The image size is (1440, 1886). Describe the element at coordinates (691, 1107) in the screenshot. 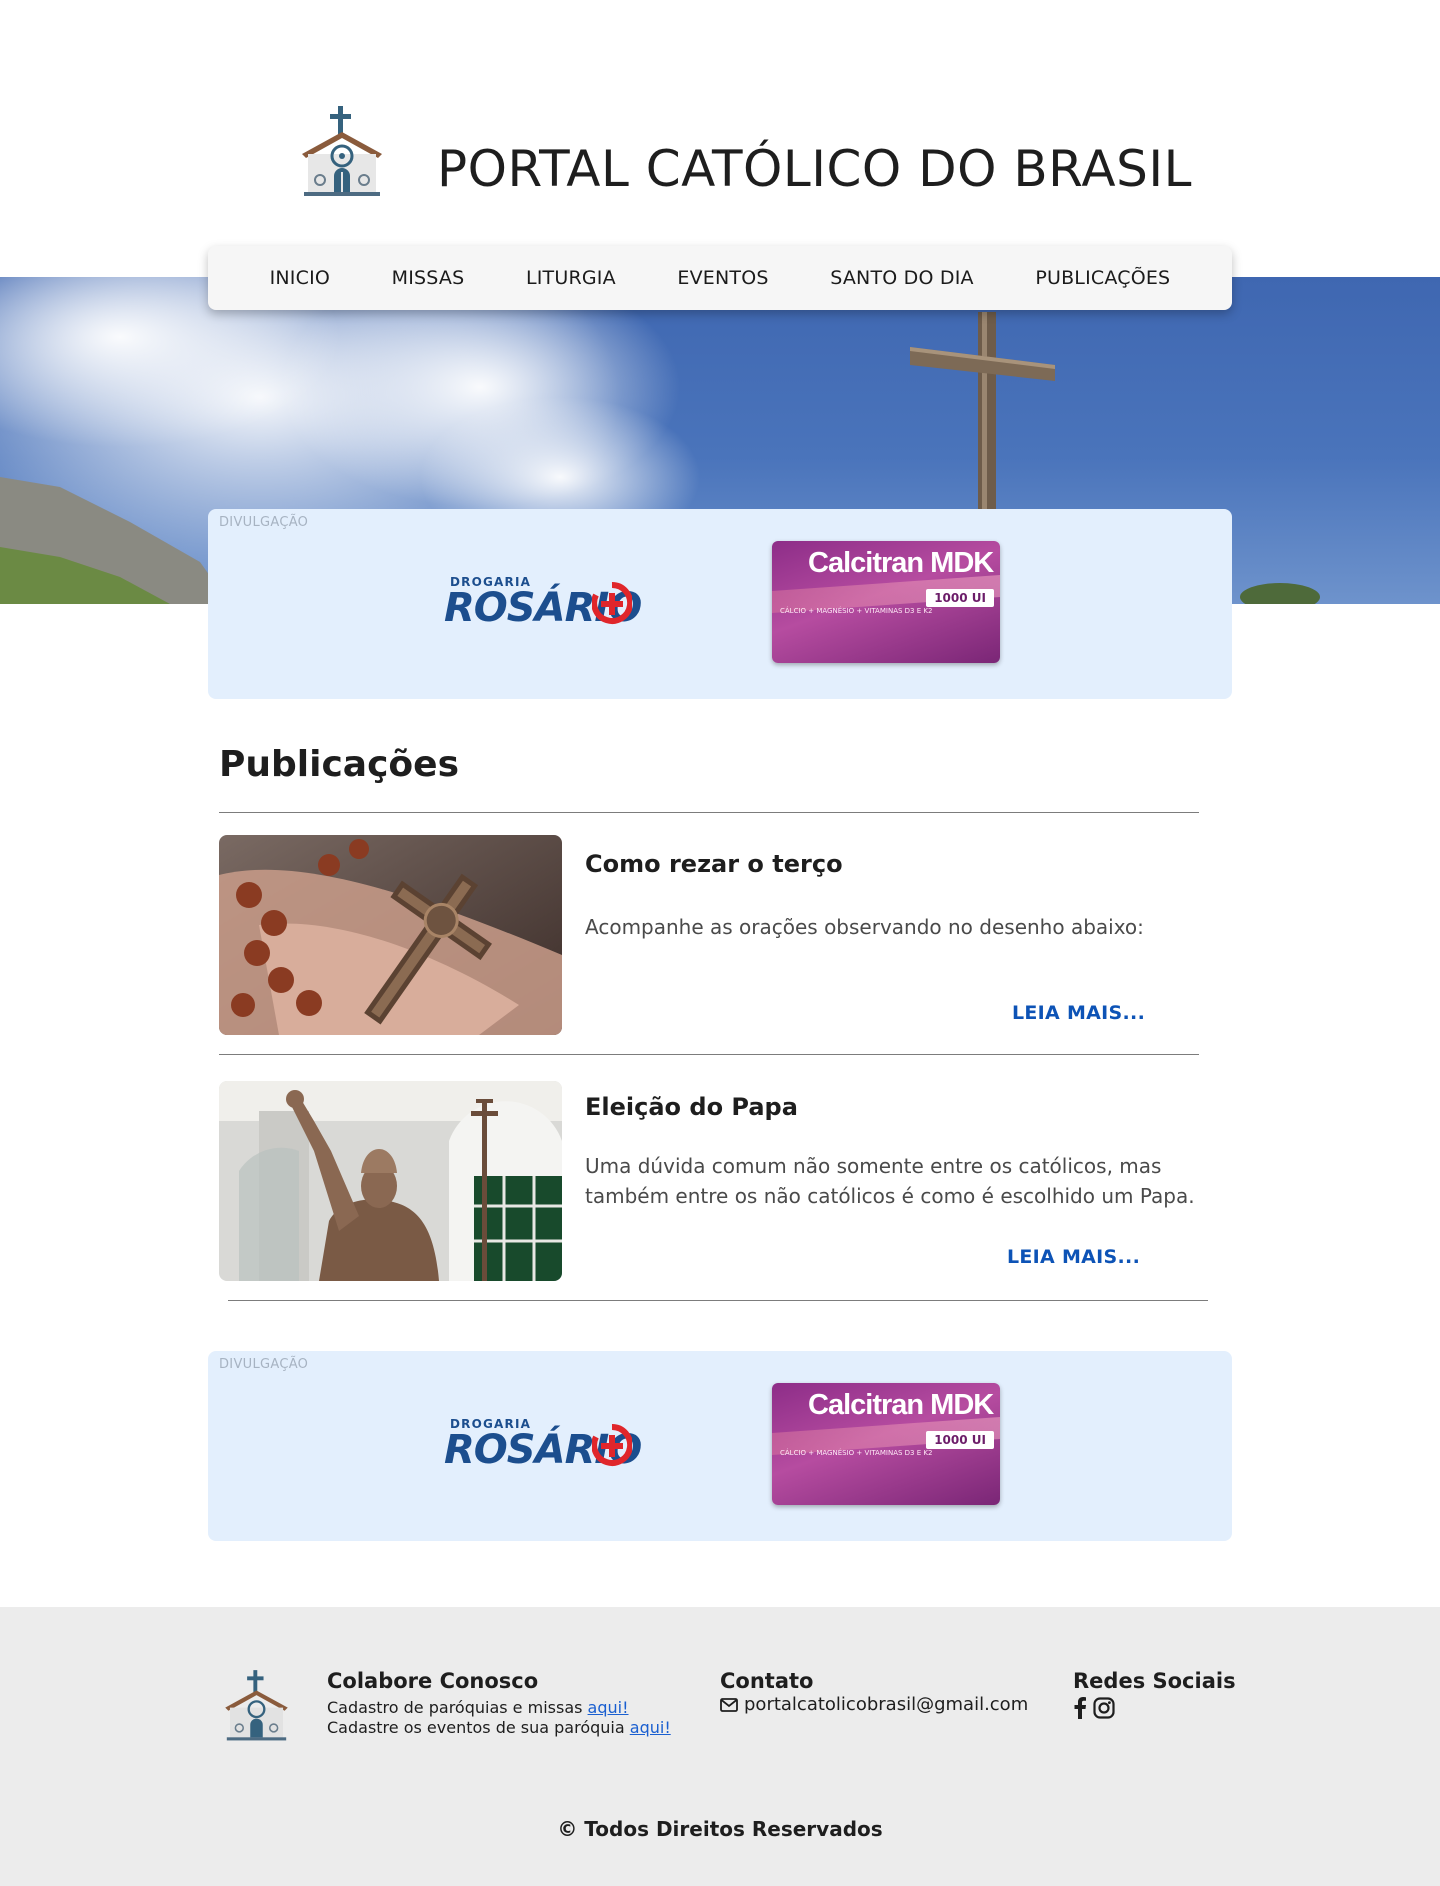

I see `post-title: Eleição do Papa` at that location.